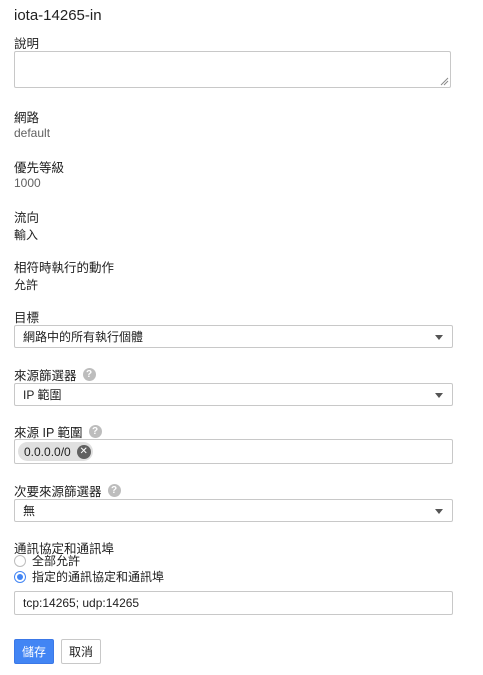 Image resolution: width=483 pixels, height=675 pixels. I want to click on source-filter-label: 來源篩選器 ?, so click(55, 374).